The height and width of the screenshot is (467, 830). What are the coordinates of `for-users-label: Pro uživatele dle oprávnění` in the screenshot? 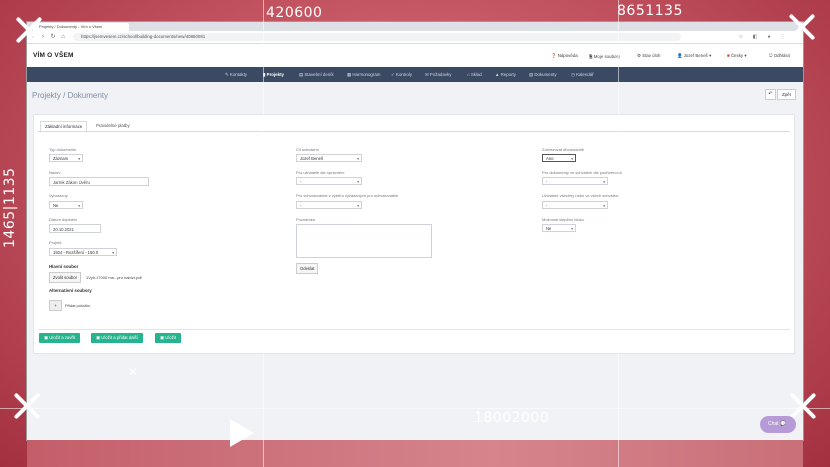 It's located at (320, 172).